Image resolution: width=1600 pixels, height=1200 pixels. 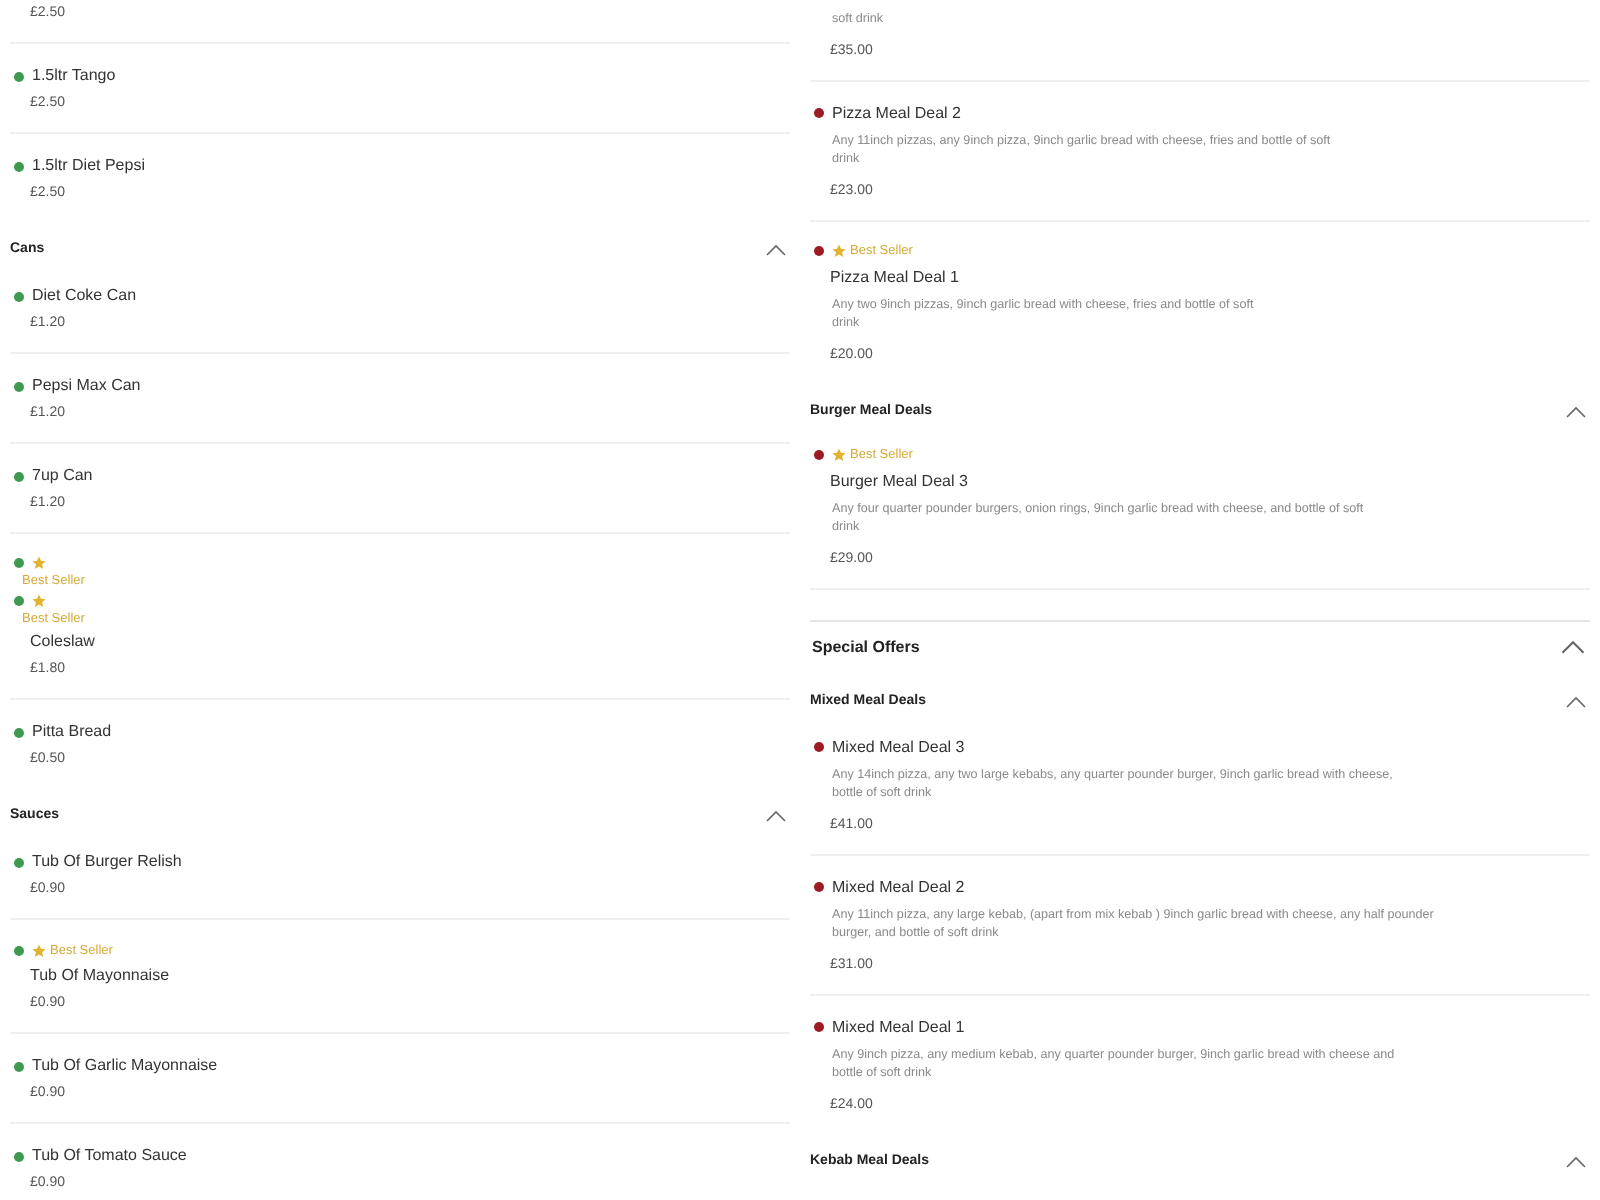 I want to click on item-name: 7up Can, so click(x=62, y=476).